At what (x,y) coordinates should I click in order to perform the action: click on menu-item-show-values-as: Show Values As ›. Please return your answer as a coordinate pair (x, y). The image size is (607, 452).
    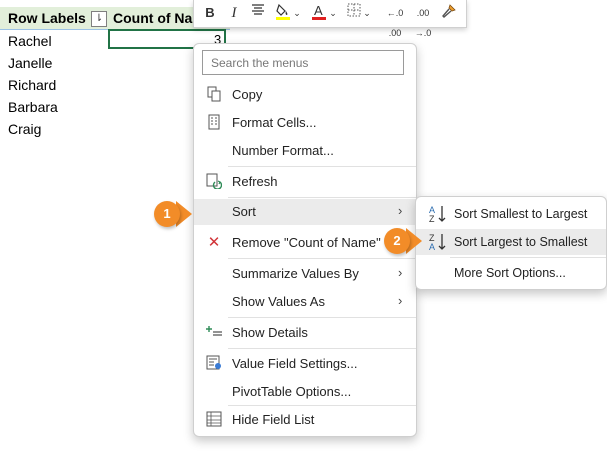
    Looking at the image, I should click on (305, 302).